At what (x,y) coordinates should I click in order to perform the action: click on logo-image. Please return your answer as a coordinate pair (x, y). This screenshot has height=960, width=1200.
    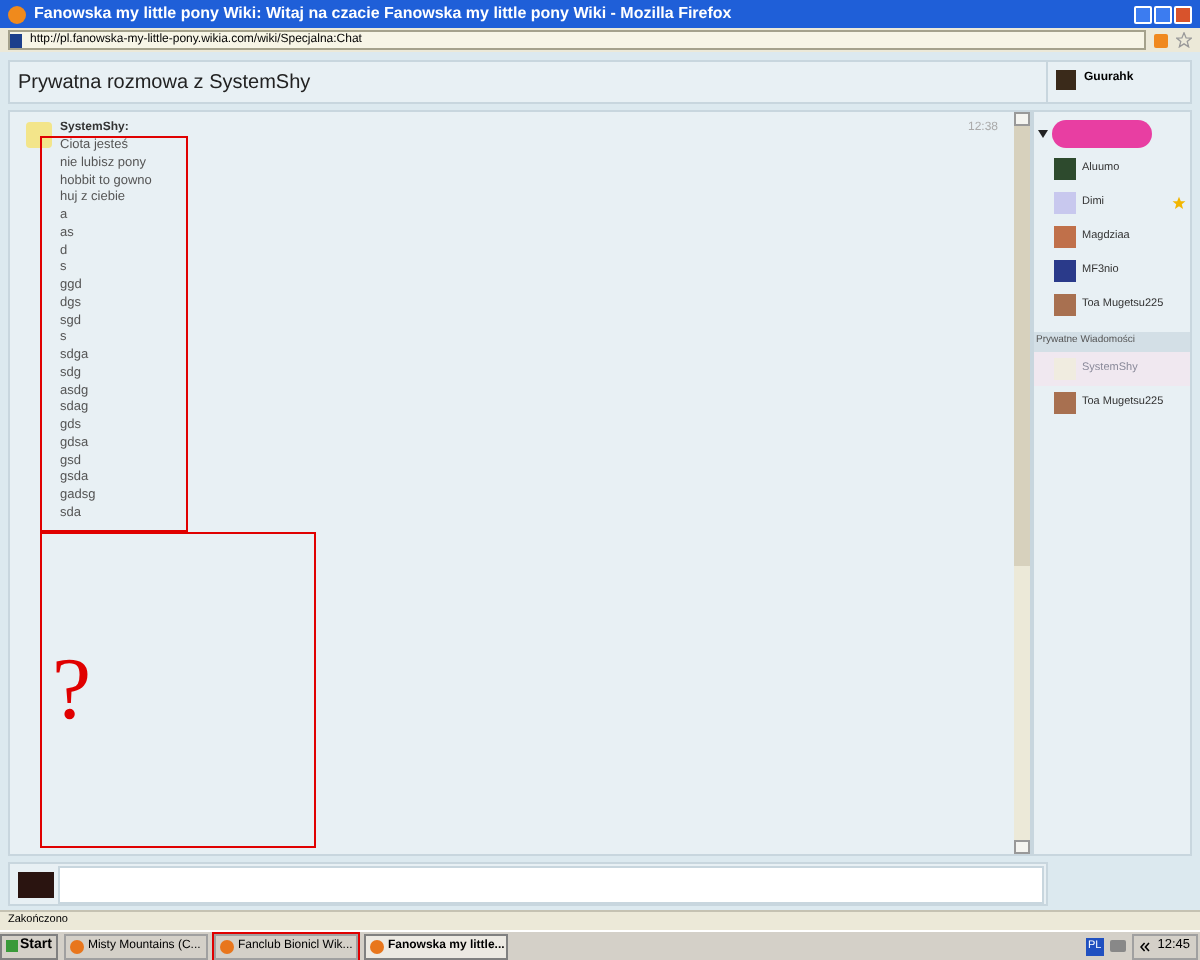
    Looking at the image, I should click on (1102, 134).